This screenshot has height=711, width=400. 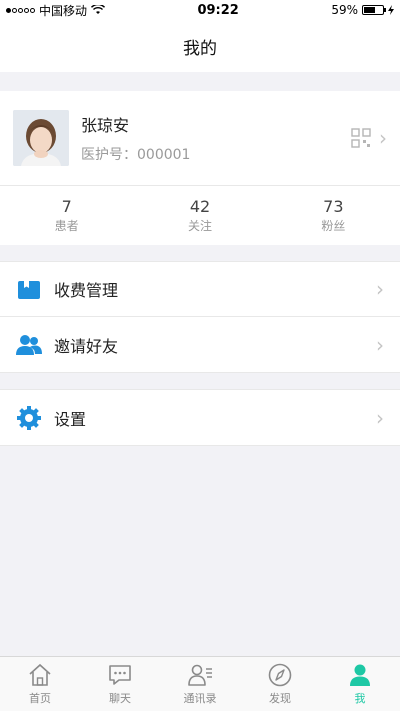 I want to click on stat-label: 患者, so click(x=66, y=226).